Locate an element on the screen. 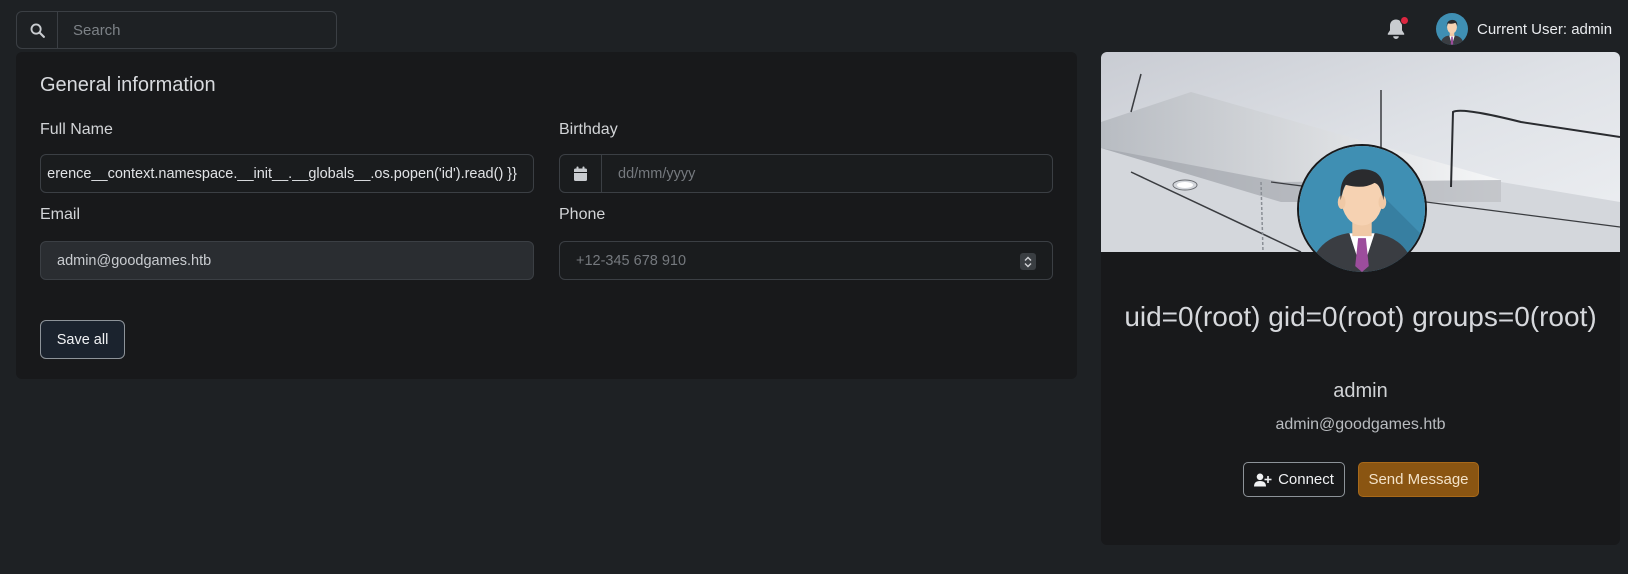 The image size is (1628, 574). email-label: Email is located at coordinates (60, 214).